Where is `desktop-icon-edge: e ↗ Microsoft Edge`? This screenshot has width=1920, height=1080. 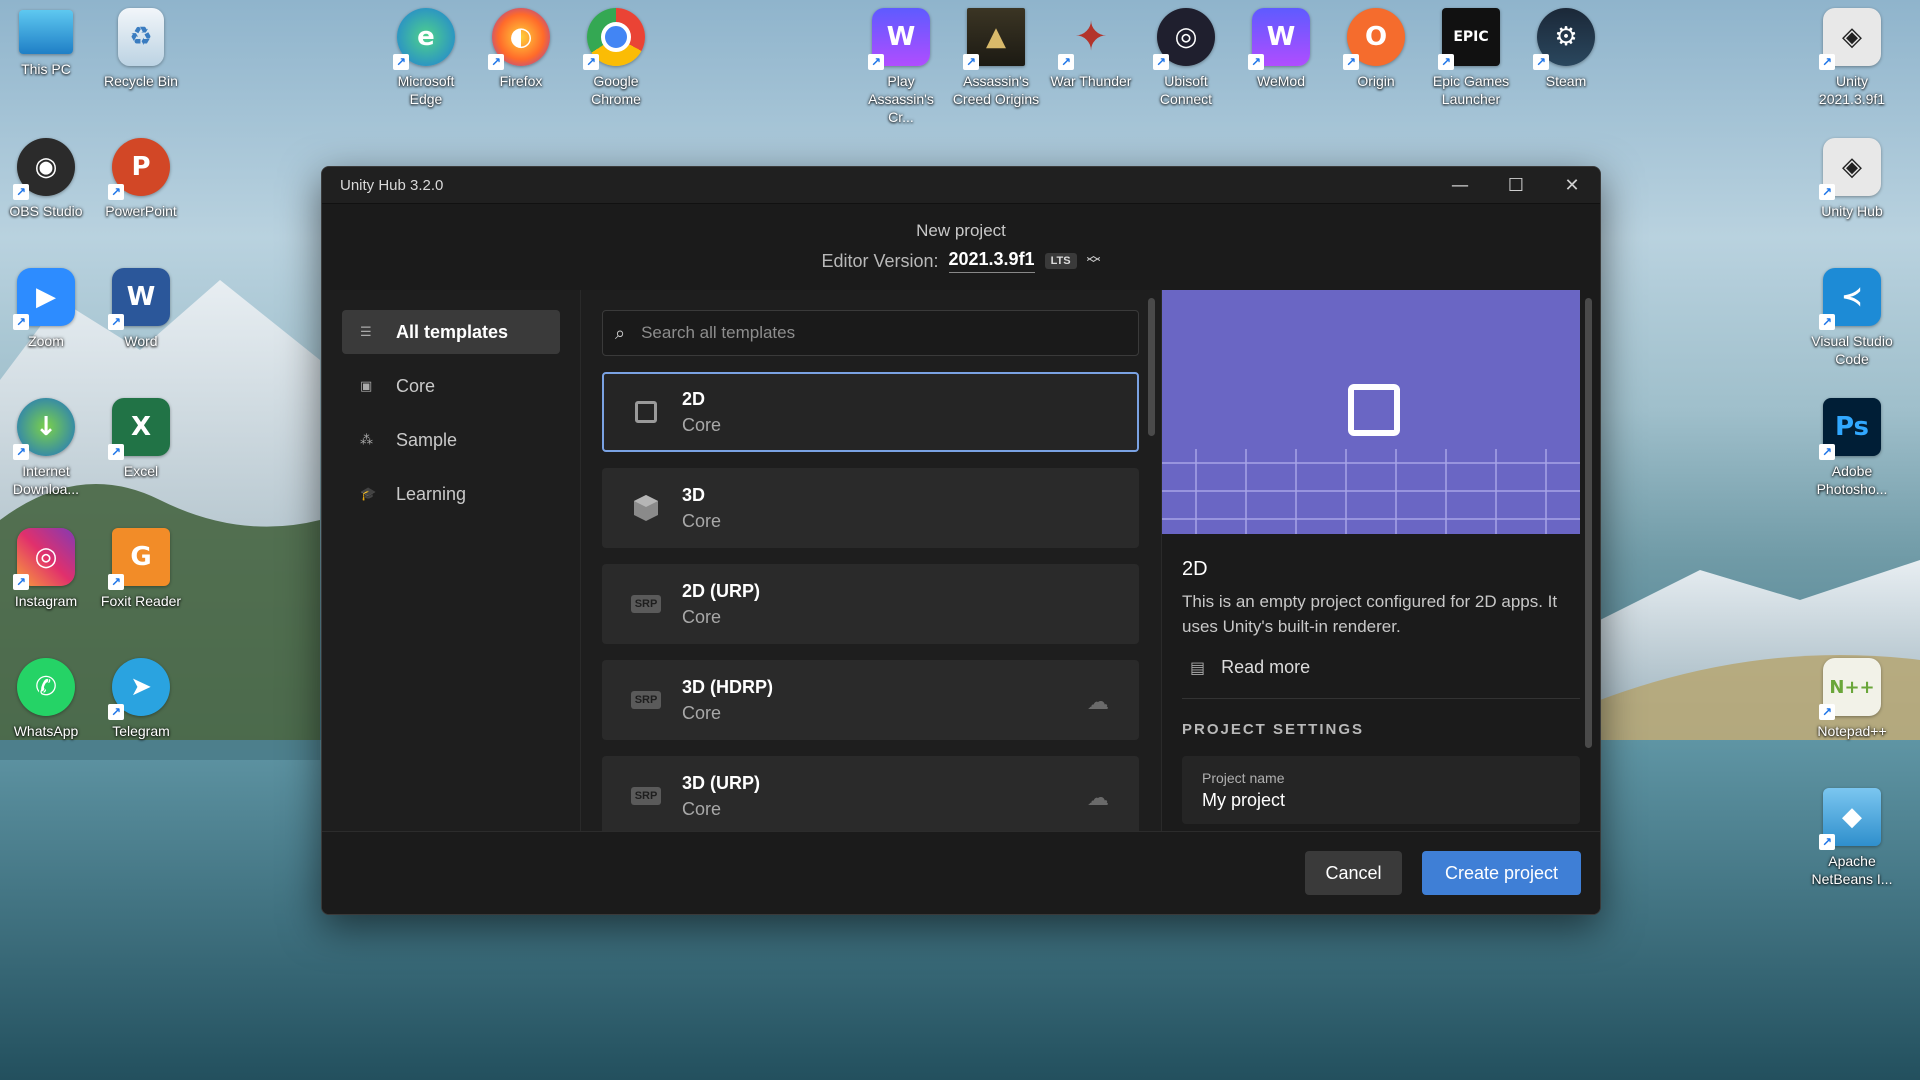
desktop-icon-edge: e ↗ Microsoft Edge is located at coordinates (426, 58).